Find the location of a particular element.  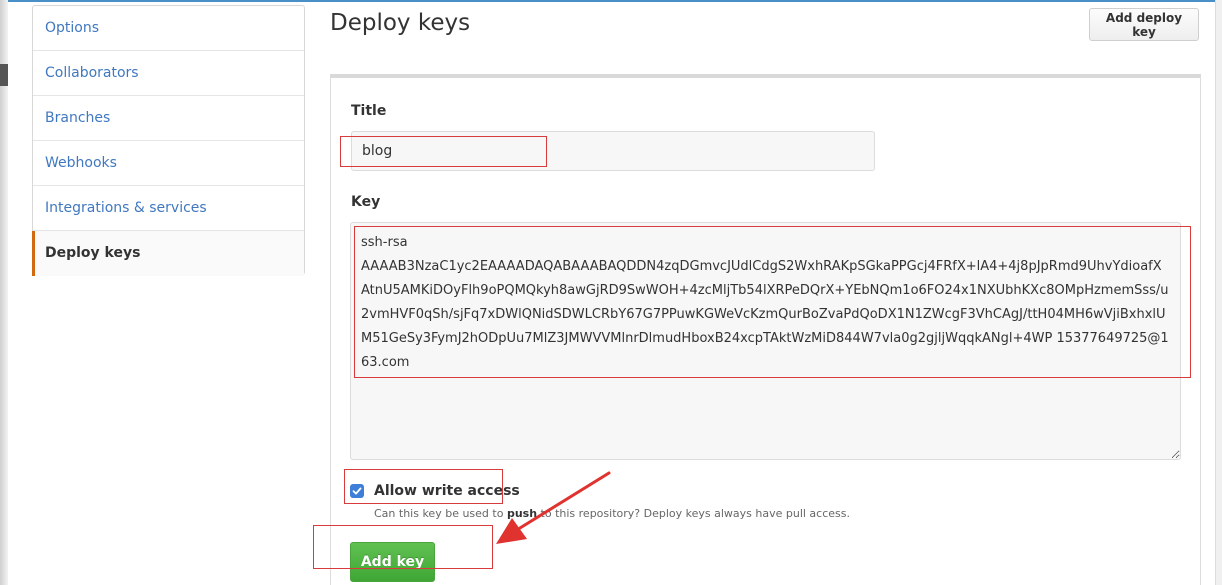

checkmark-icon is located at coordinates (357, 491).